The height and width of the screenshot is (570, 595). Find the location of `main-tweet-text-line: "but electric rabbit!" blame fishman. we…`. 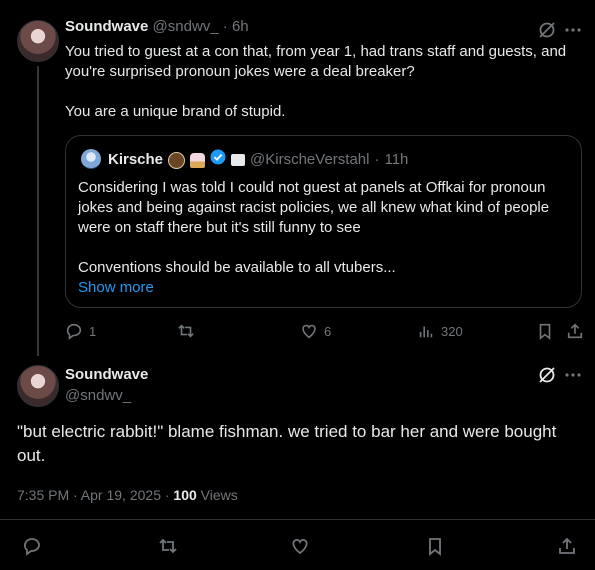

main-tweet-text-line: "but electric rabbit!" blame fishman. we… is located at coordinates (287, 431).